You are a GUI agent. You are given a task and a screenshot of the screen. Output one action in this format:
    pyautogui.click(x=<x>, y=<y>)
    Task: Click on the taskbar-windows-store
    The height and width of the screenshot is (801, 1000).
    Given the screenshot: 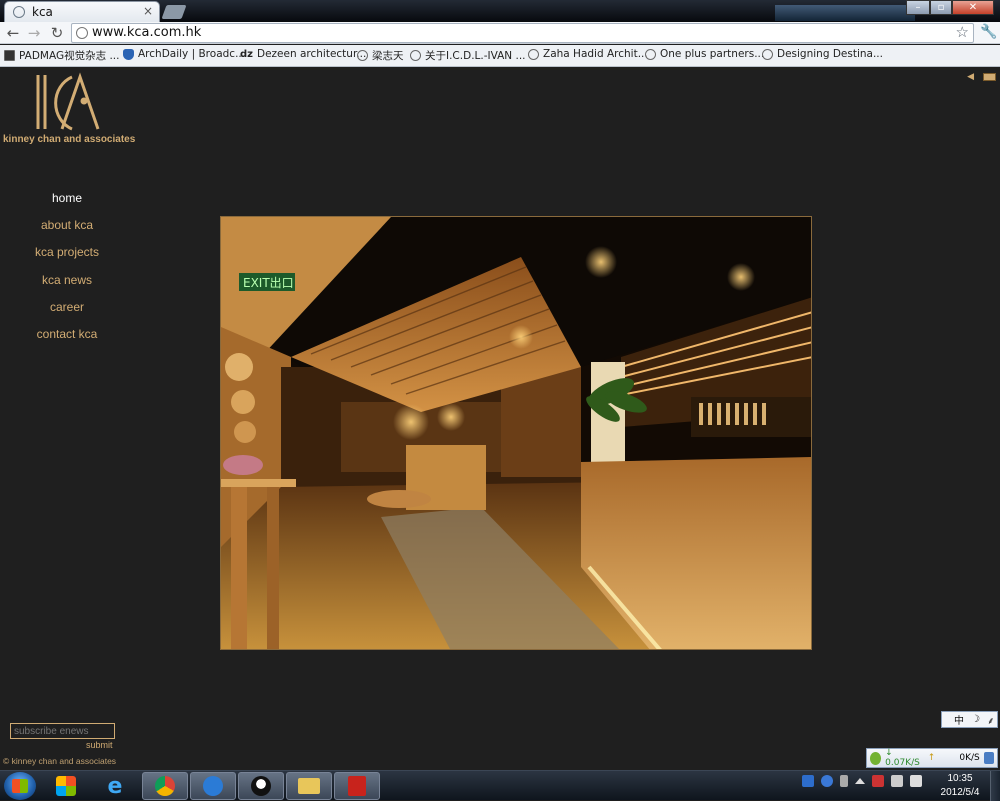 What is the action you would take?
    pyautogui.click(x=66, y=786)
    